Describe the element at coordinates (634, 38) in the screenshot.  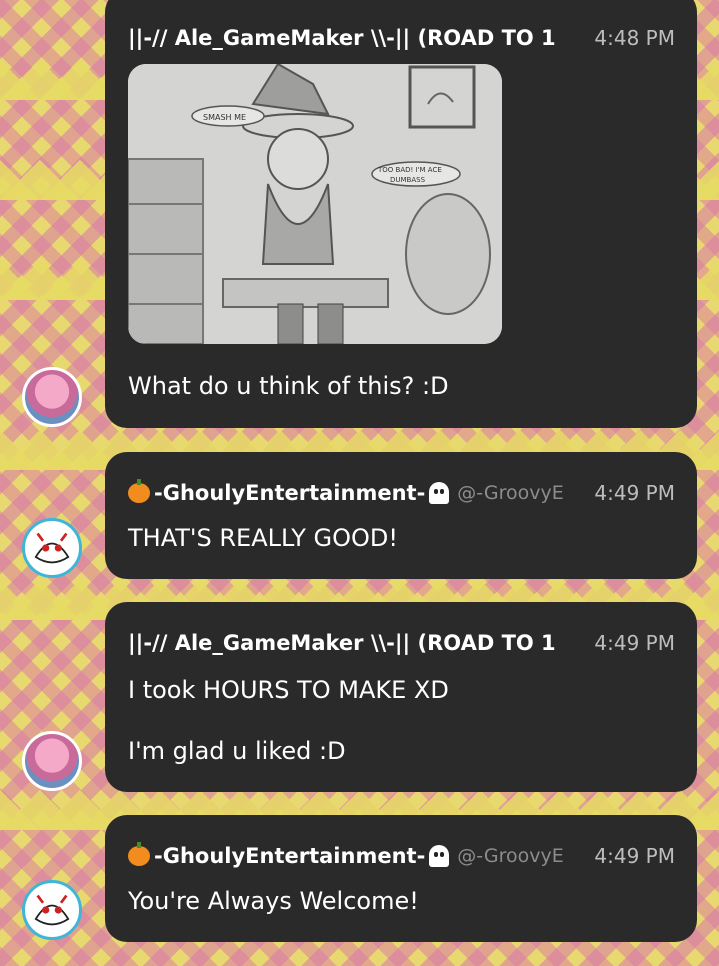
I see `timestamp: 4:48 PM` at that location.